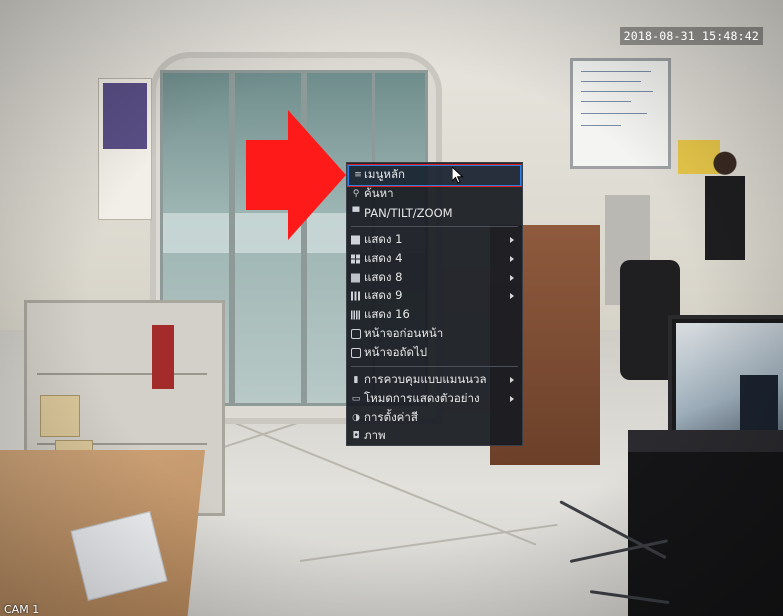  Describe the element at coordinates (434, 175) in the screenshot. I see `menu-item-main-menu: ≡ เมนูหลัก` at that location.